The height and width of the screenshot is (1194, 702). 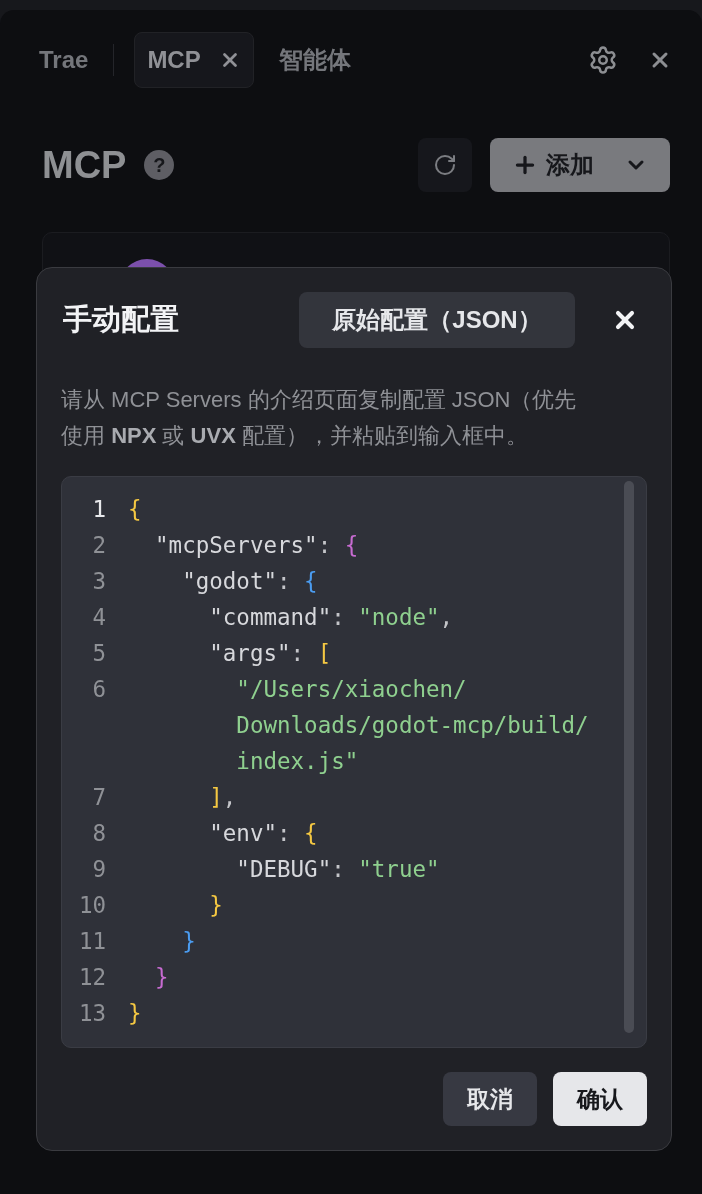 I want to click on line-number: 10, so click(x=91, y=905).